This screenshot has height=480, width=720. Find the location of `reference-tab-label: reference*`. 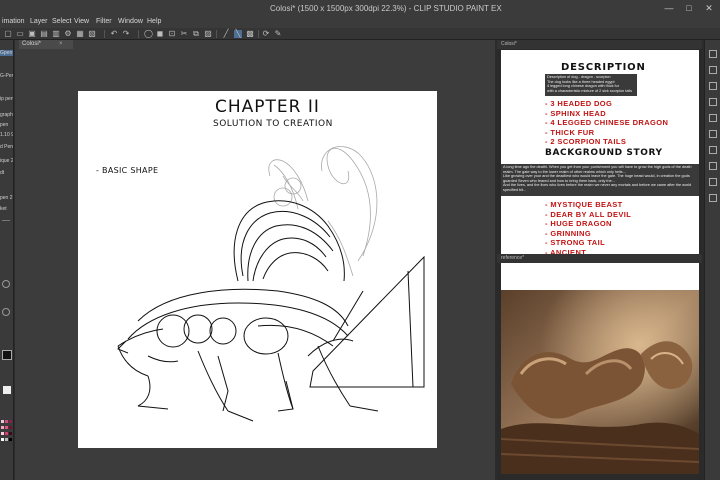

reference-tab-label: reference* is located at coordinates (513, 258).